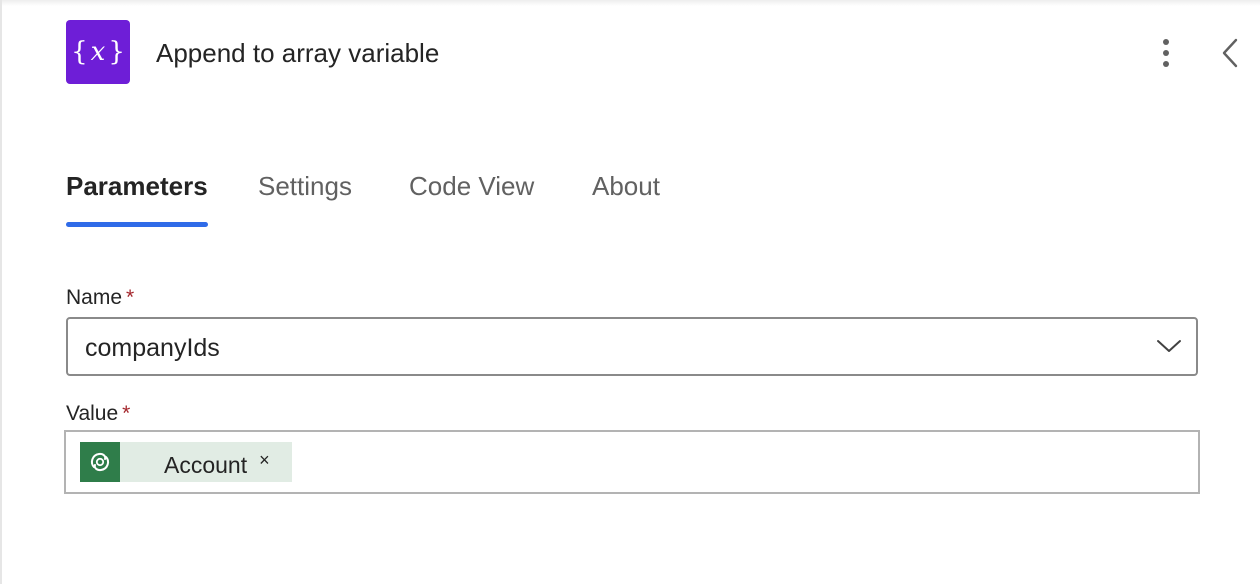  I want to click on name-dropdown: companyIds, so click(632, 346).